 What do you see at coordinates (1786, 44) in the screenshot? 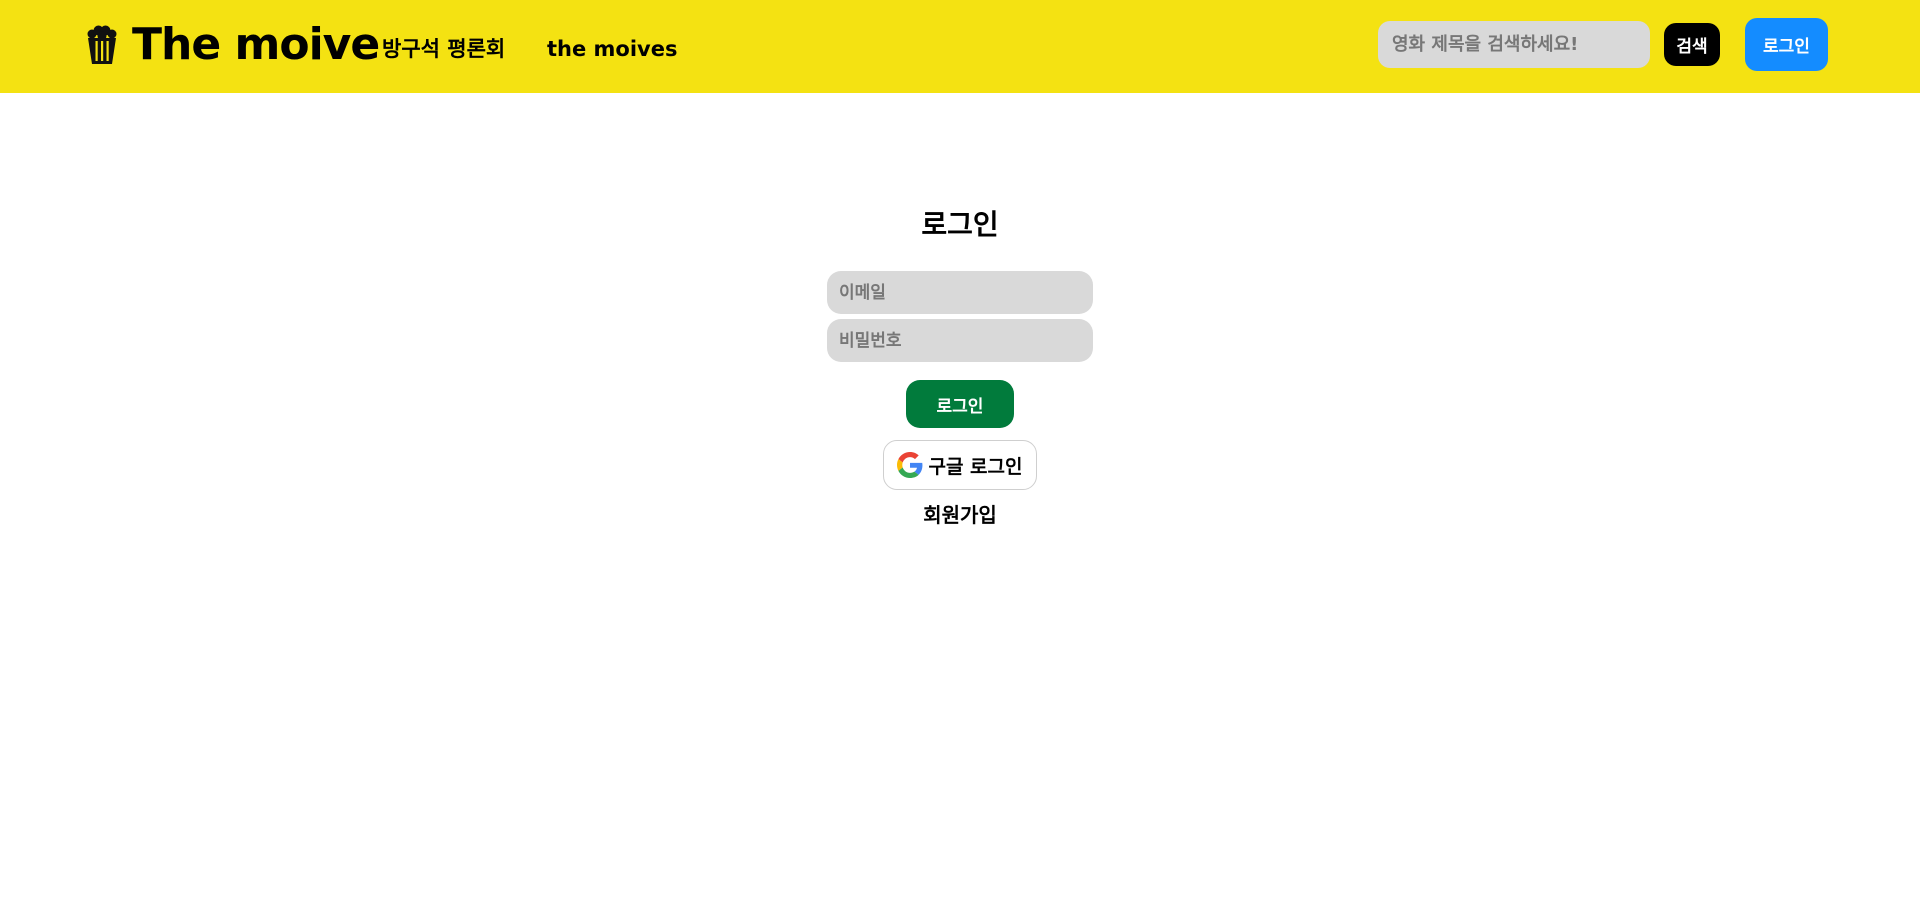
I see `header-login-button: 로그인` at bounding box center [1786, 44].